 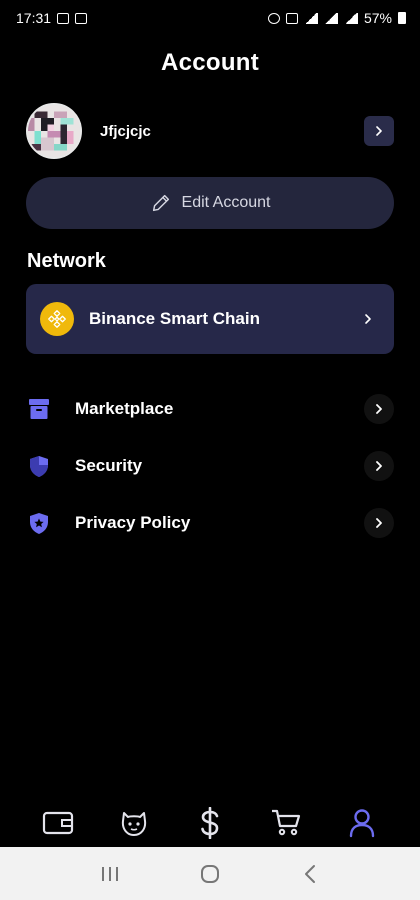 I want to click on menu-item-marketplace: Marketplace, so click(x=210, y=409).